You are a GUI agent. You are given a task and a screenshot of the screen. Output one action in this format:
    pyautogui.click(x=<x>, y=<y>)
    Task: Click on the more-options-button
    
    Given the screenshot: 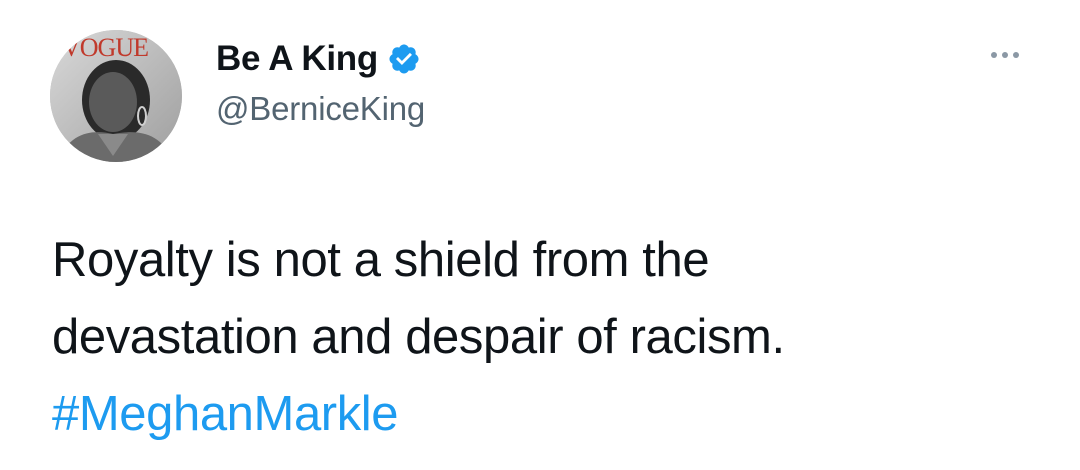 What is the action you would take?
    pyautogui.click(x=1005, y=55)
    